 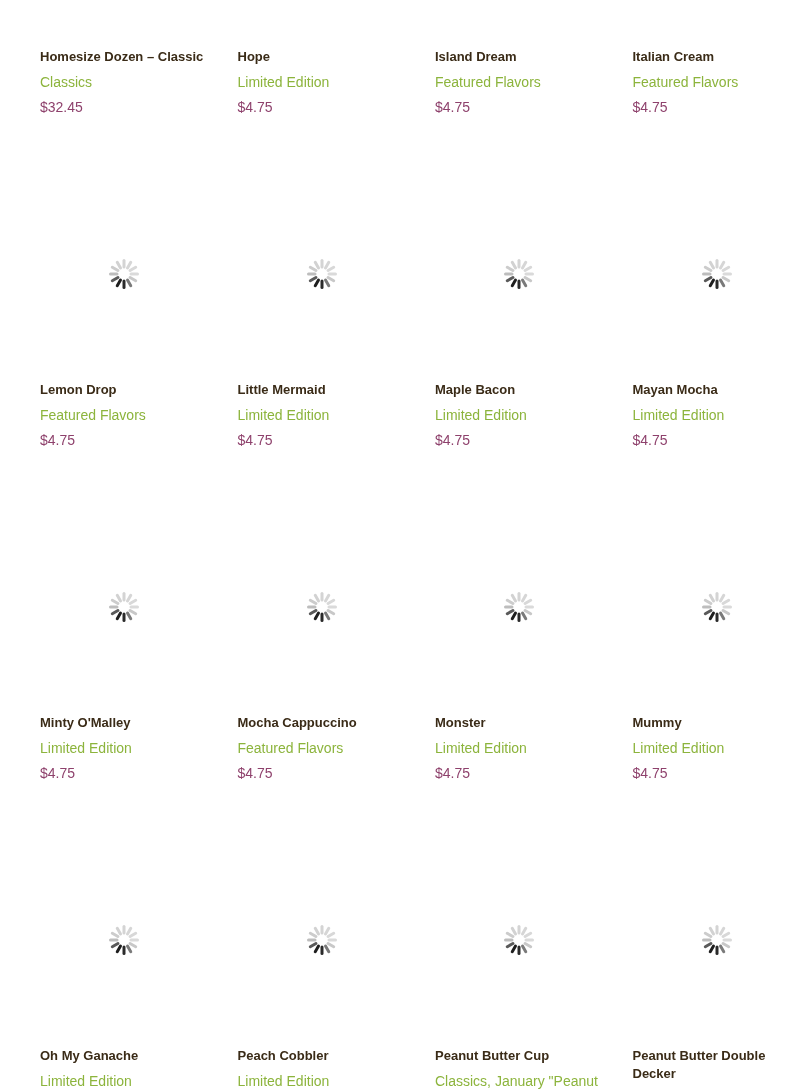 What do you see at coordinates (85, 723) in the screenshot?
I see `product-name: Minty O'Malley` at bounding box center [85, 723].